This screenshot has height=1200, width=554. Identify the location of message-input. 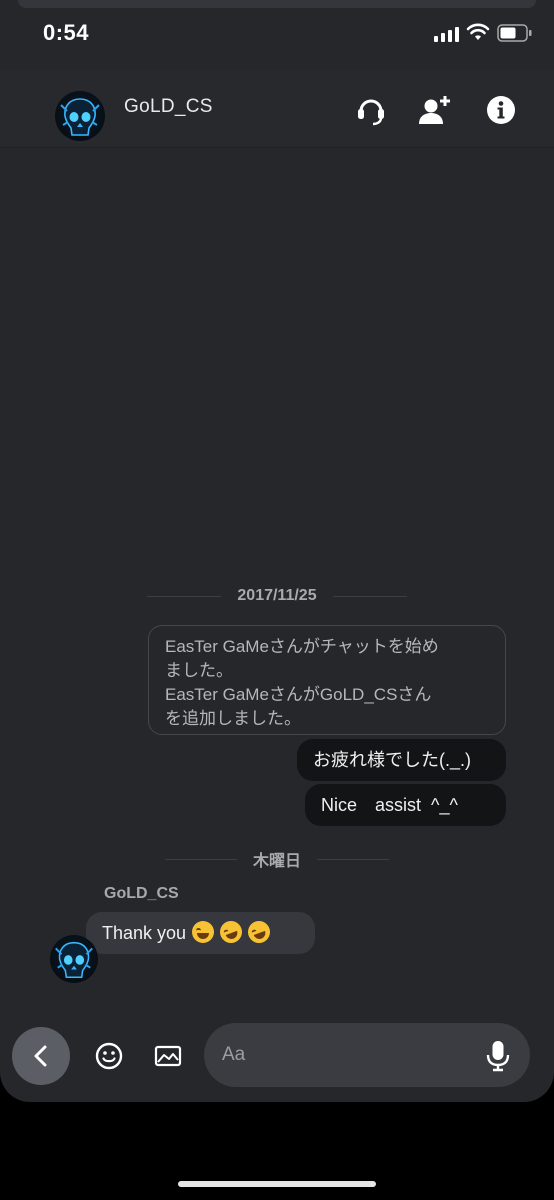
(367, 1055).